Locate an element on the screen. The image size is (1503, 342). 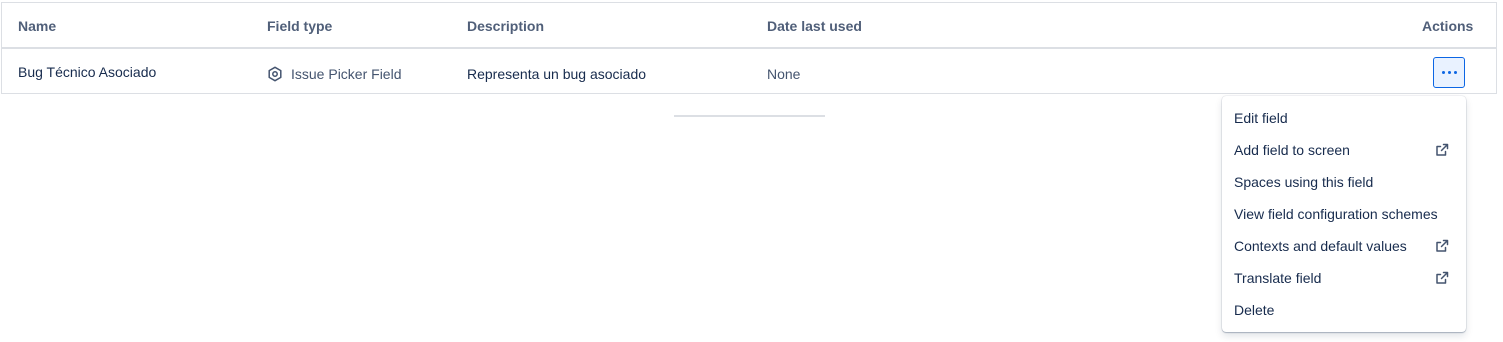
field-name-cell: Bug Técnico Asociado is located at coordinates (87, 72).